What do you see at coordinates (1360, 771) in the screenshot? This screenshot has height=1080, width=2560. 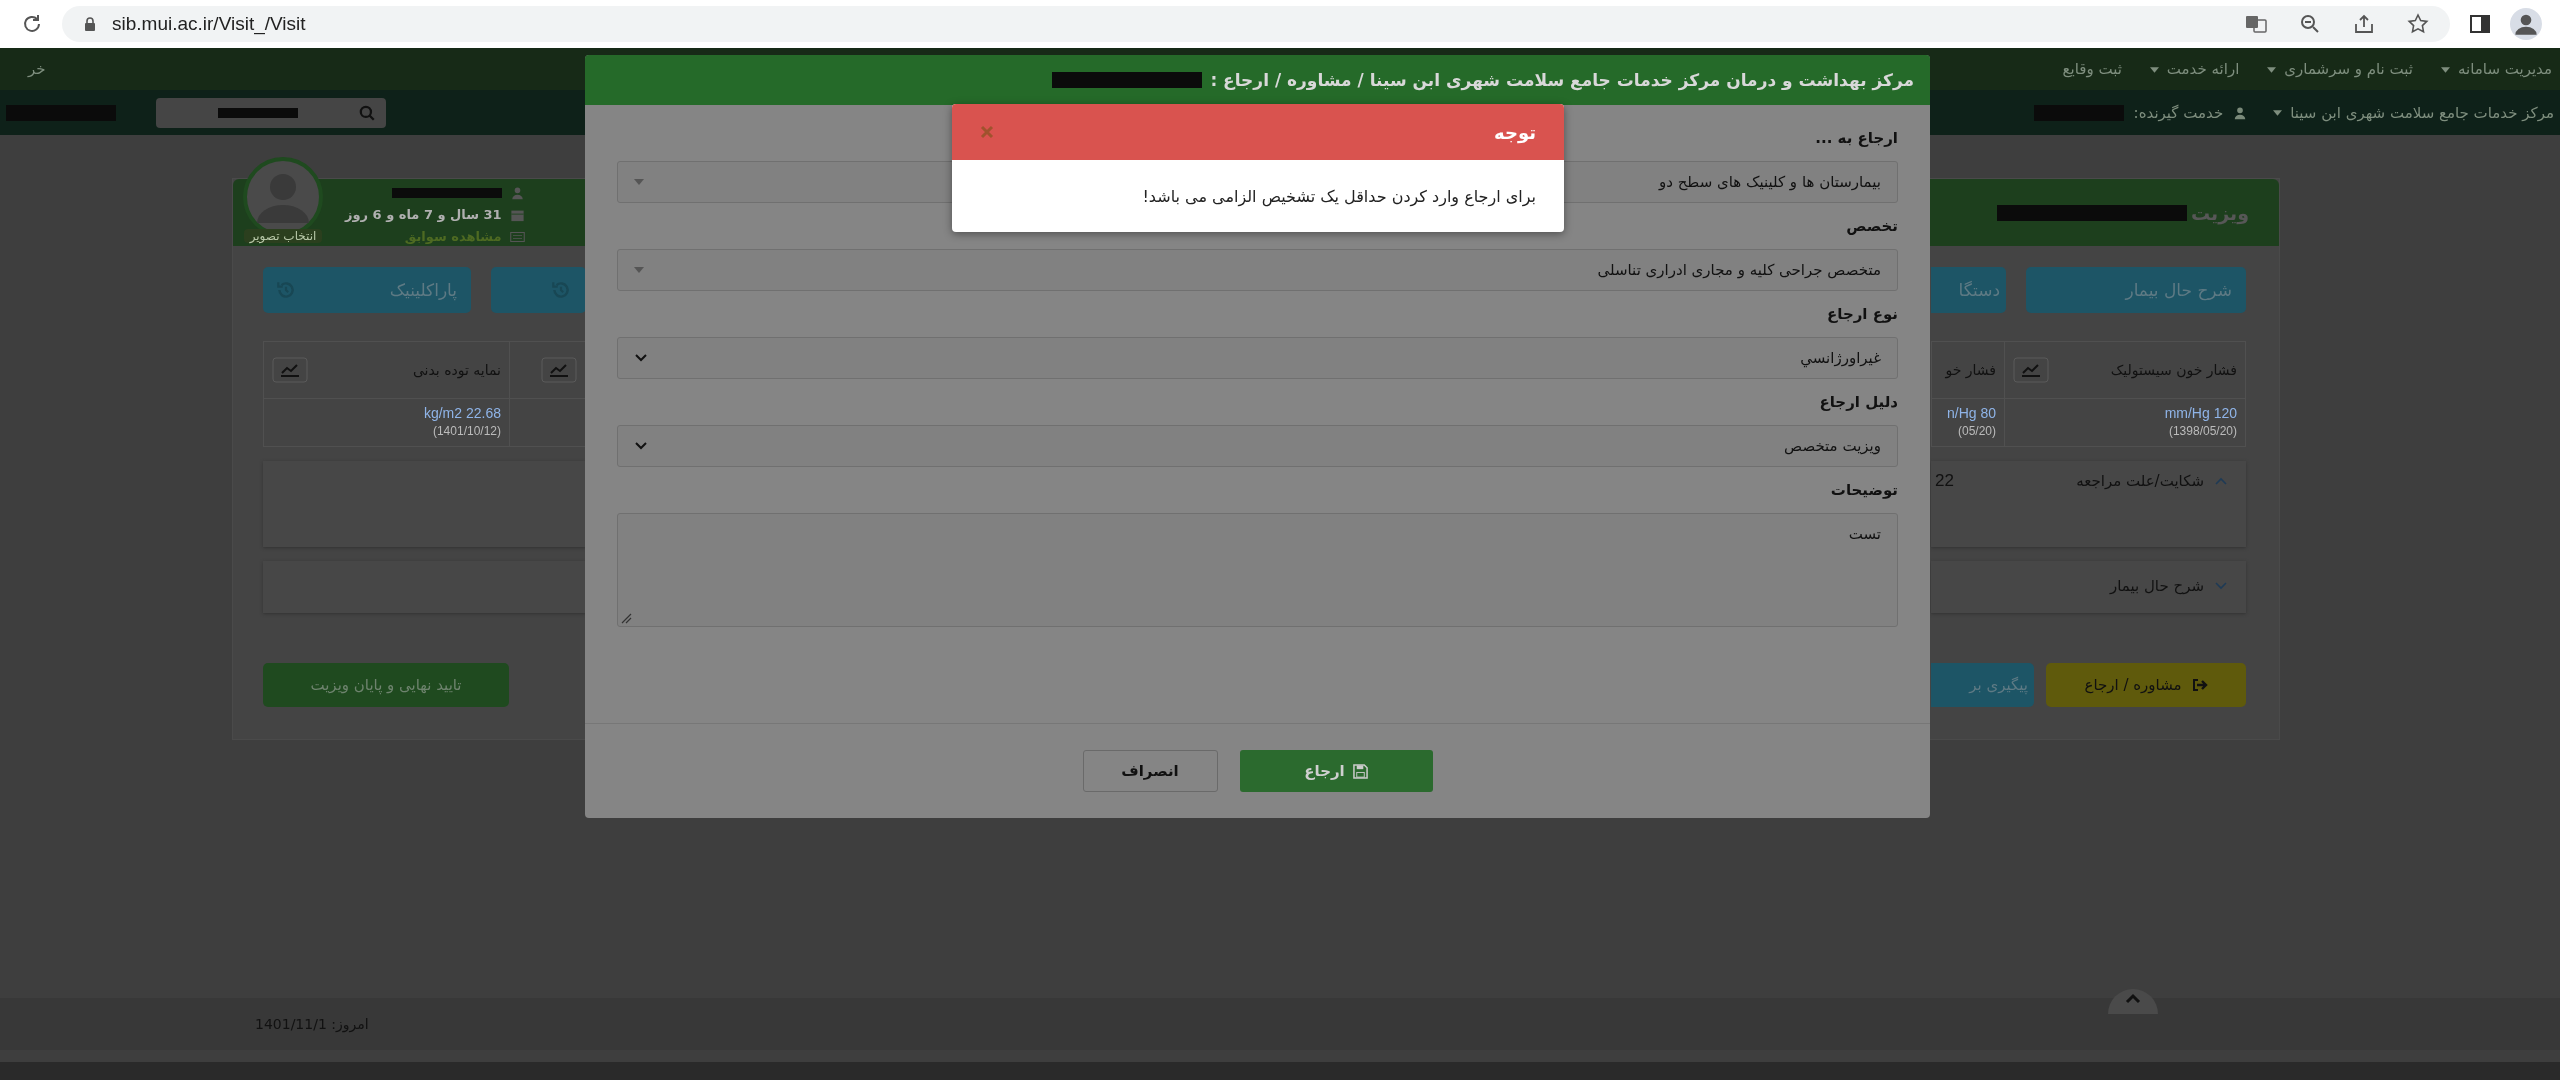 I see `save-icon` at bounding box center [1360, 771].